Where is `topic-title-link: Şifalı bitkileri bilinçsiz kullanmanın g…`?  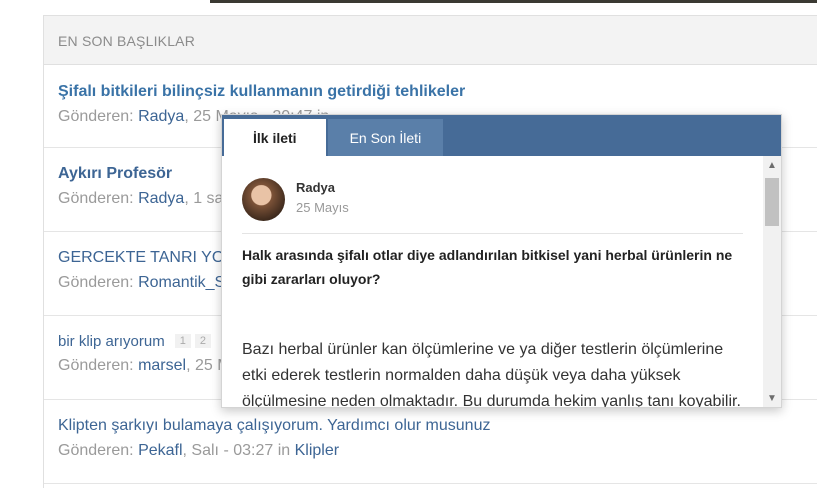 topic-title-link: Şifalı bitkileri bilinçsiz kullanmanın g… is located at coordinates (437, 92).